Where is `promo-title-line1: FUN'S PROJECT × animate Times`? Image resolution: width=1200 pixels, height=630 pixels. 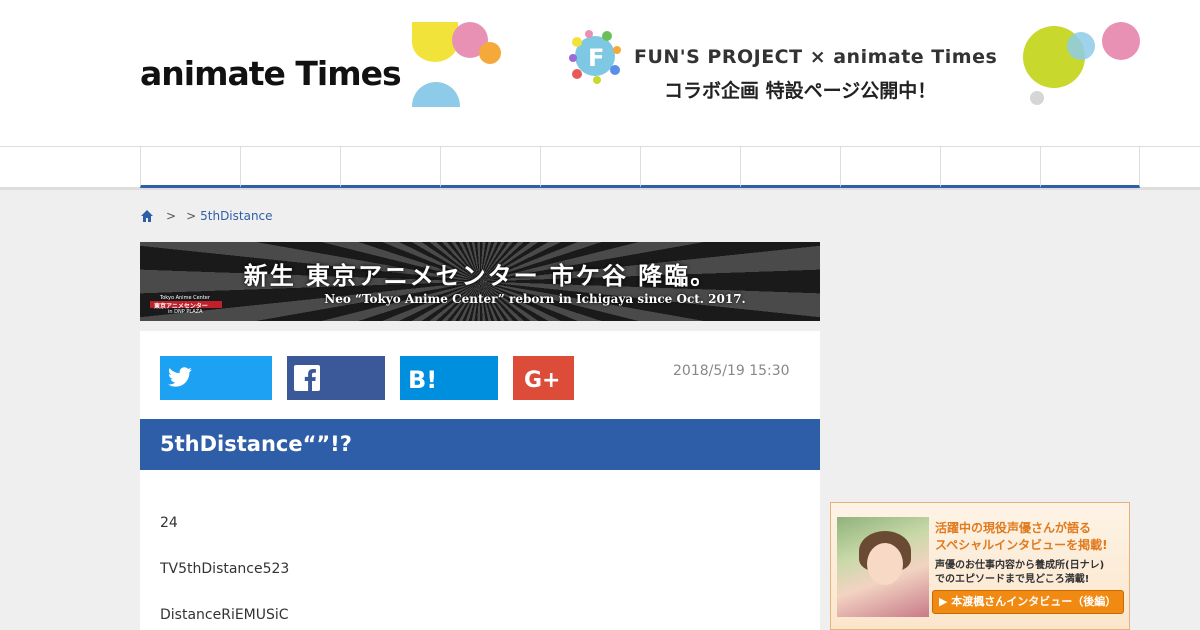
promo-title-line1: FUN'S PROJECT × animate Times is located at coordinates (816, 57).